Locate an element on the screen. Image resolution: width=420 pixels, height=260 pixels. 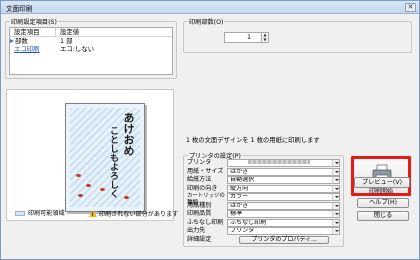
printer-row-cartridge: カートリッジの種類 カラー is located at coordinates (262, 199).